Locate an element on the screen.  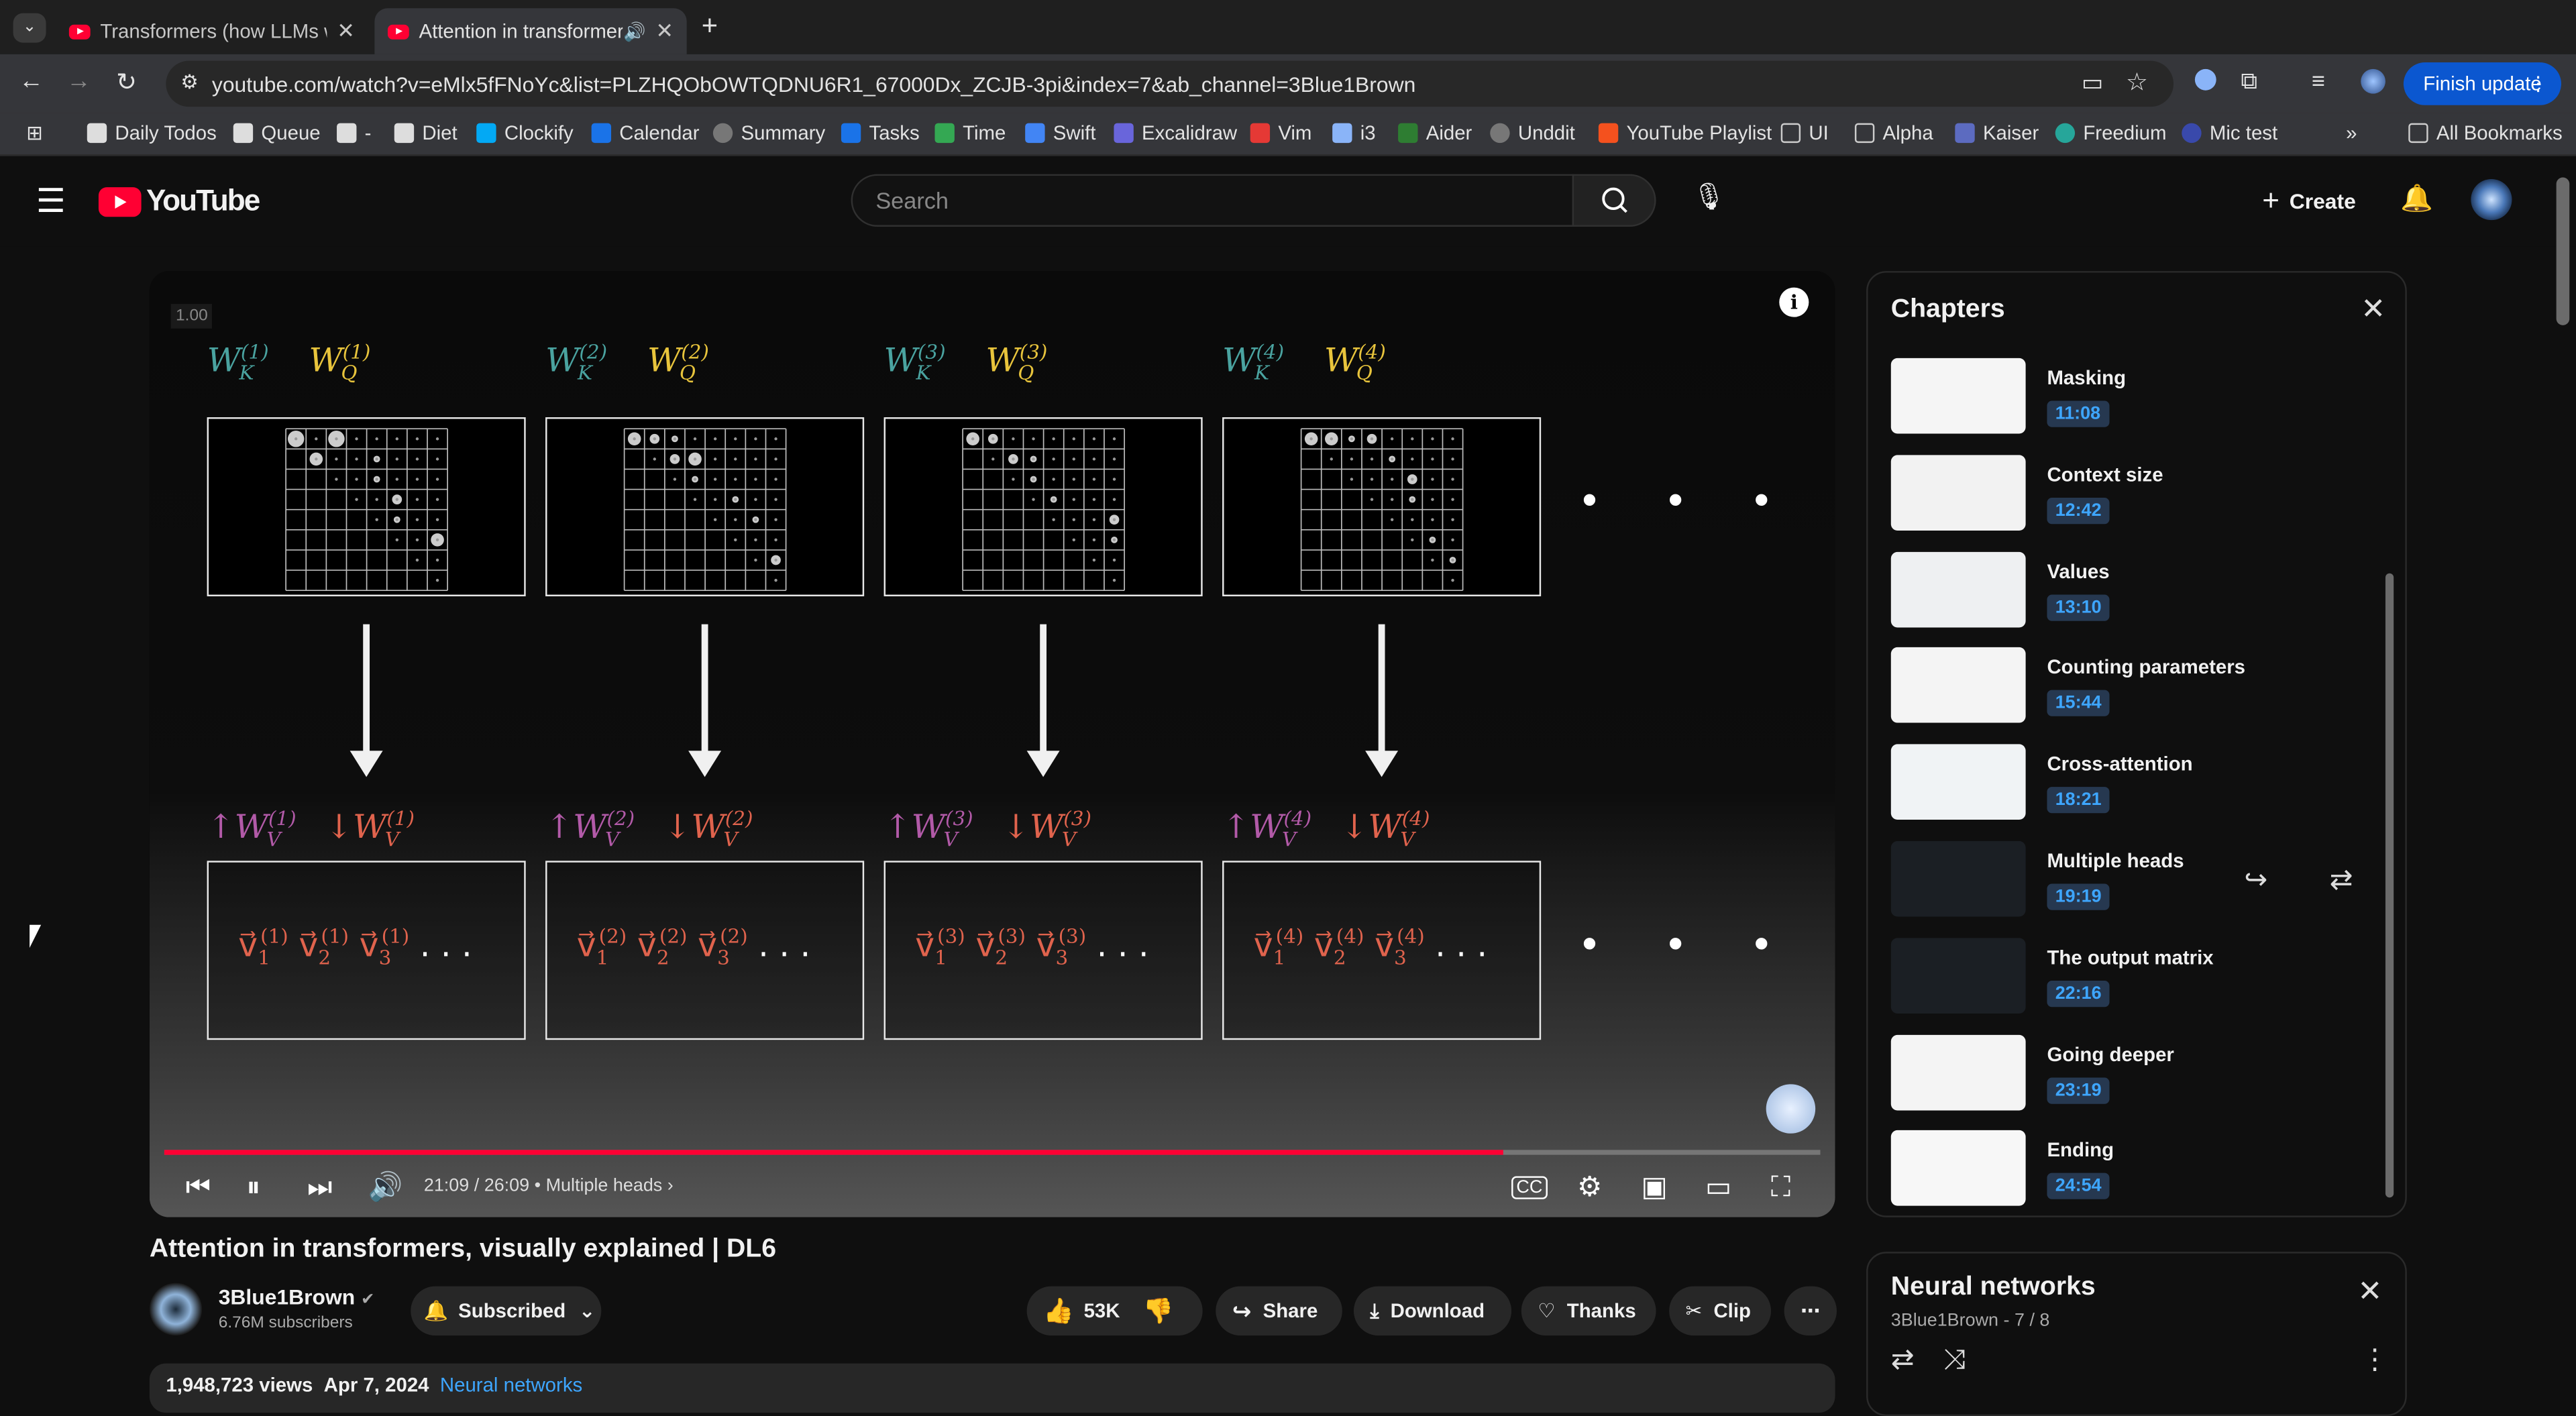
close-chapters-icon: ✕ is located at coordinates (2373, 310).